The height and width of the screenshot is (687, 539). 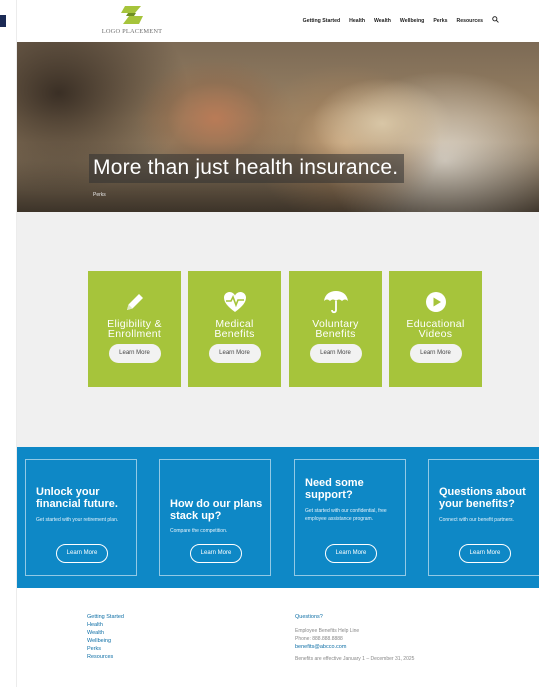 I want to click on nav-item-perks: Perks, so click(x=440, y=21).